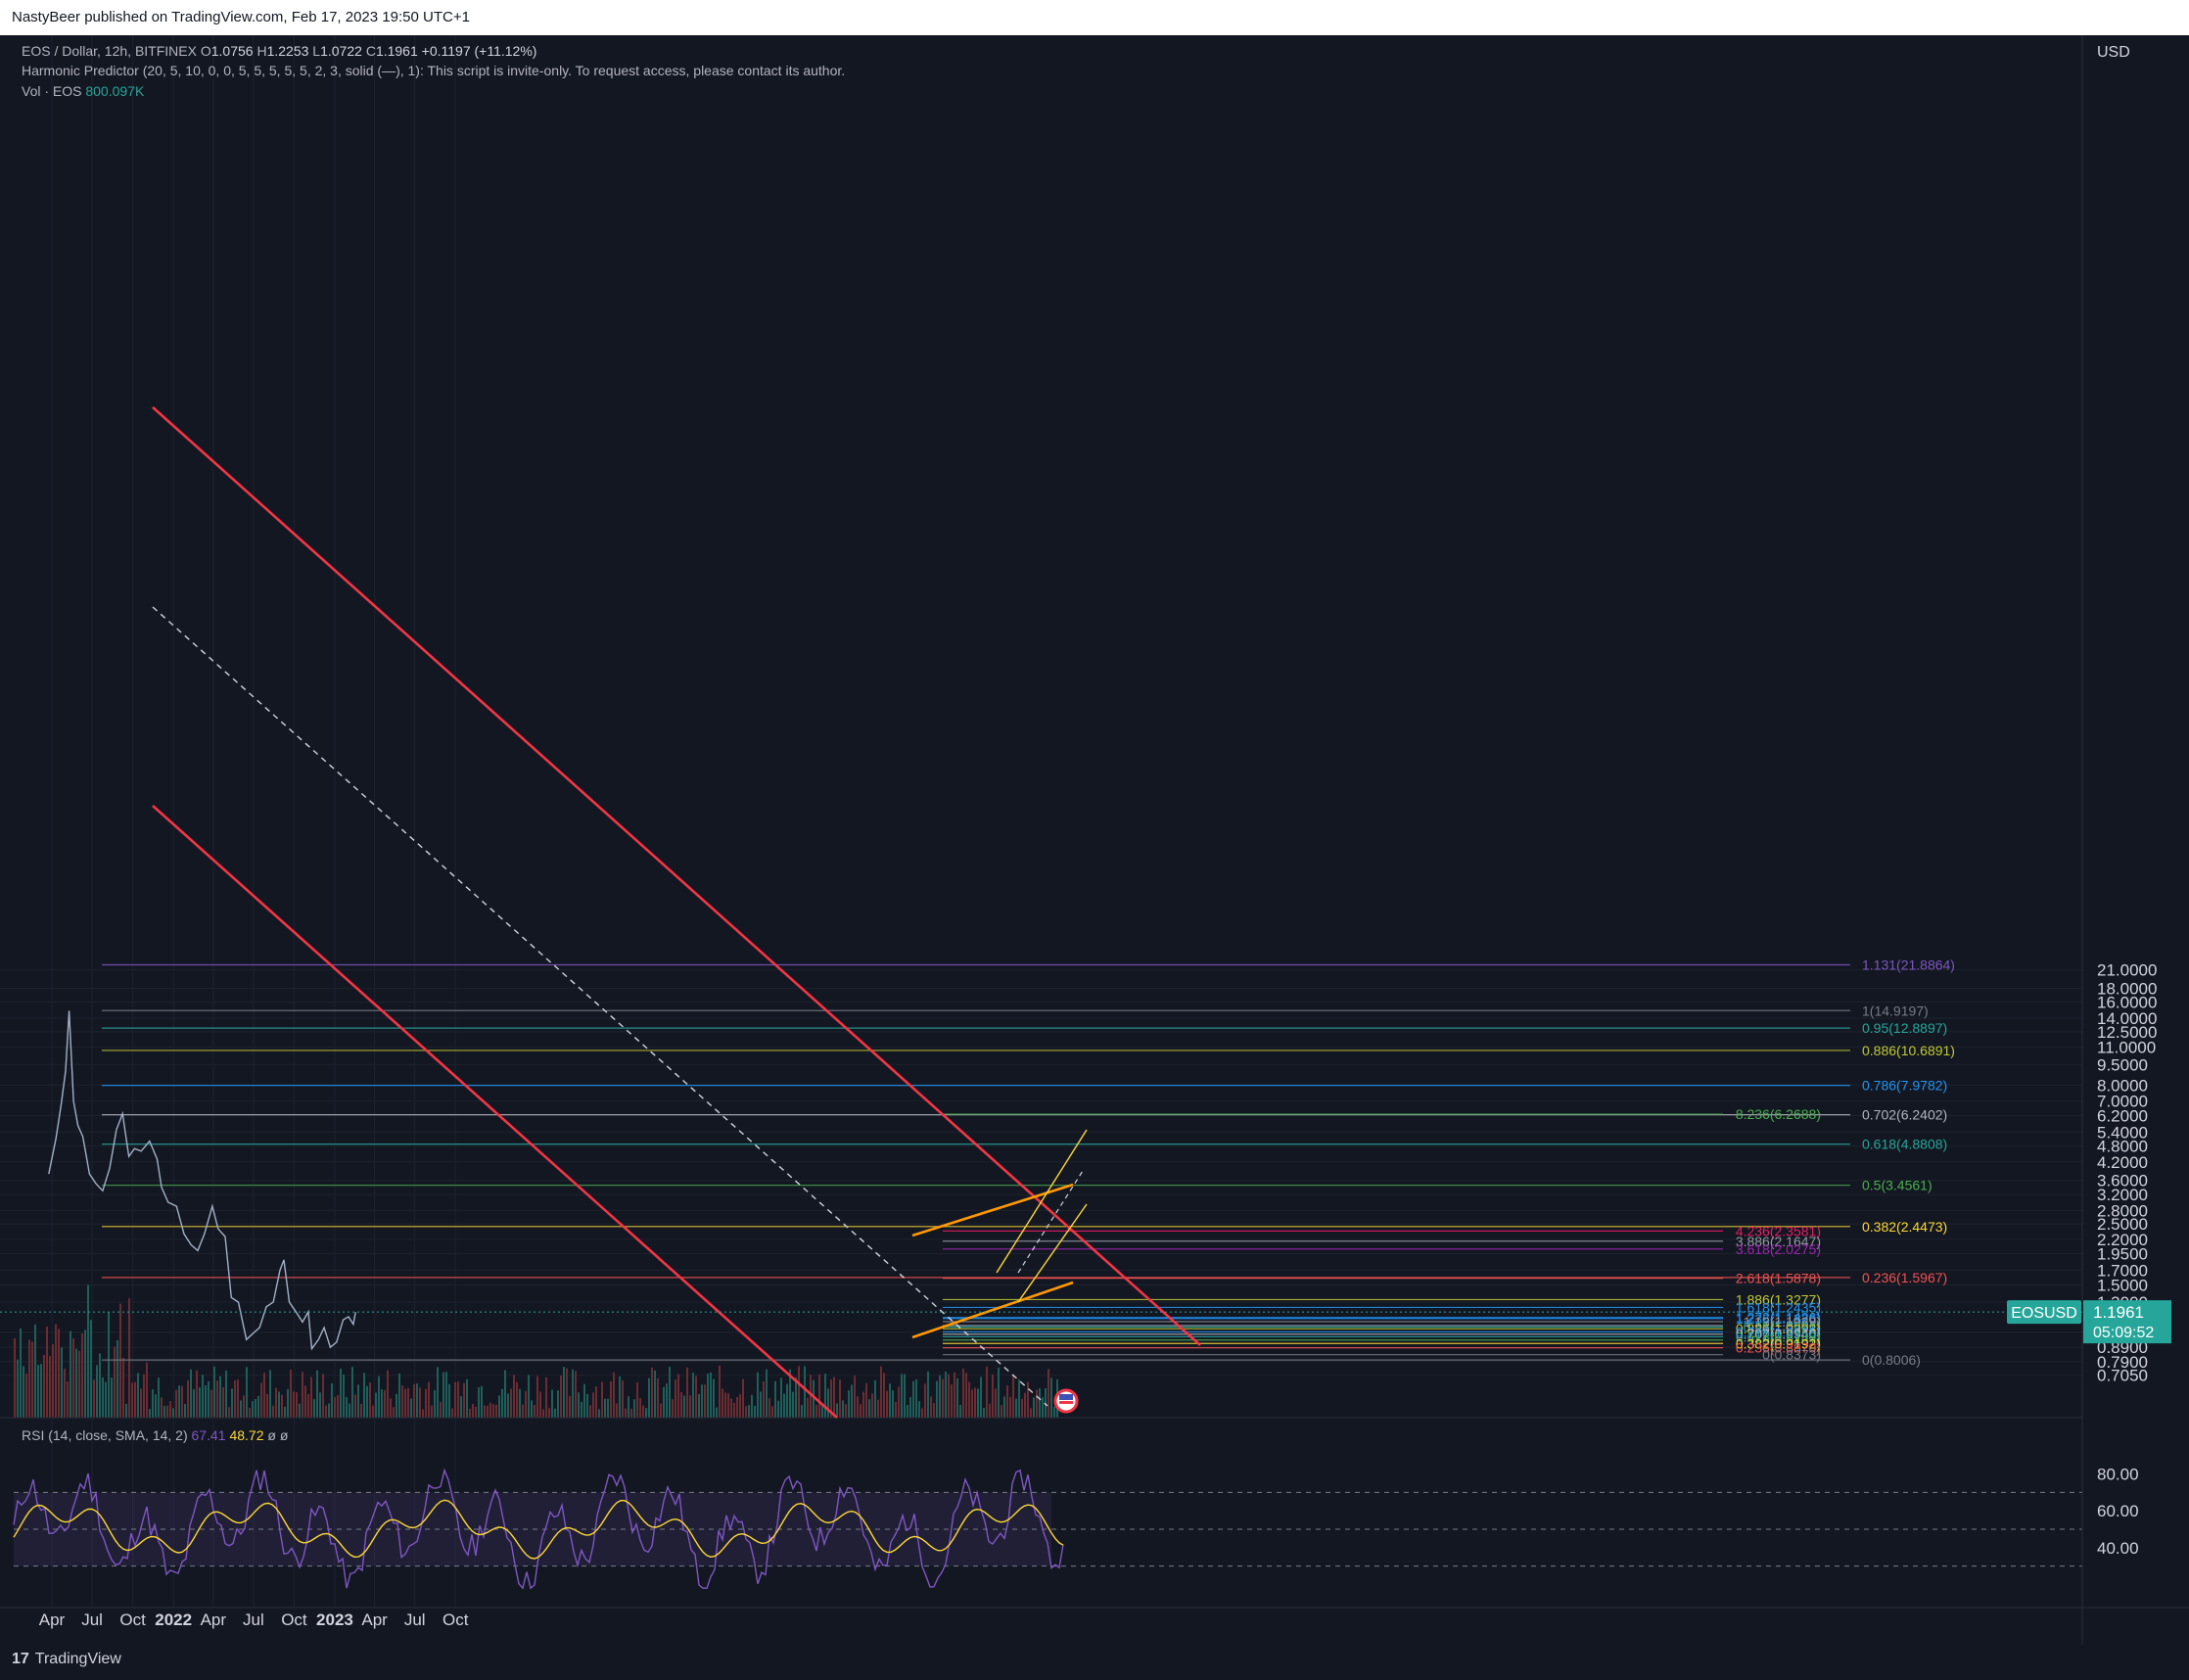  Describe the element at coordinates (253, 1619) in the screenshot. I see `time-tick-label: Jul` at that location.